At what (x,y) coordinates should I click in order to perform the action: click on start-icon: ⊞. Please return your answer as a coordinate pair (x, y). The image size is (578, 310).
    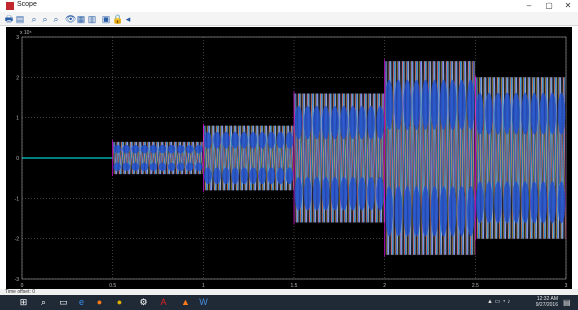
    Looking at the image, I should click on (23, 302).